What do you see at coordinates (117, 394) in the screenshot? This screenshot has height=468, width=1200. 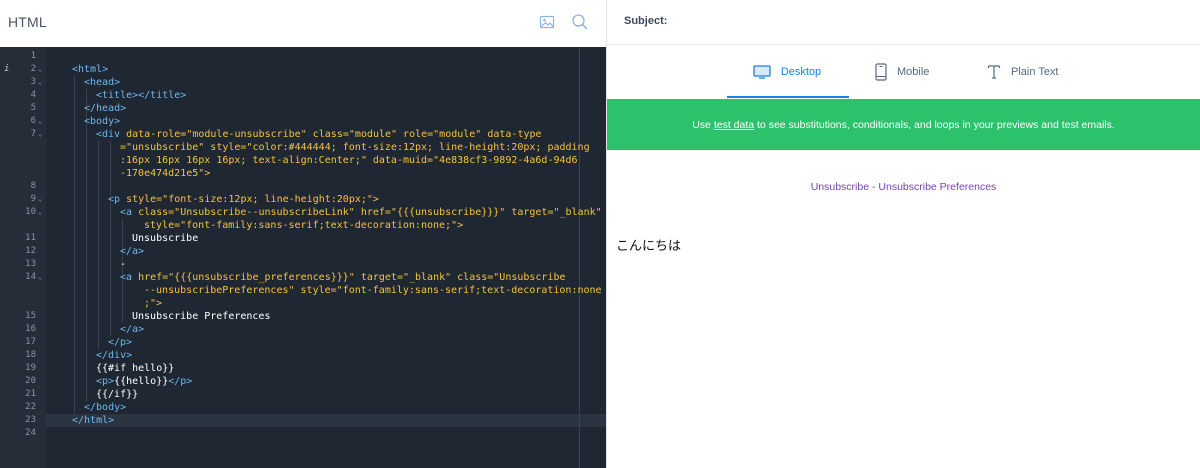 I see `code-line: {{/if}}` at bounding box center [117, 394].